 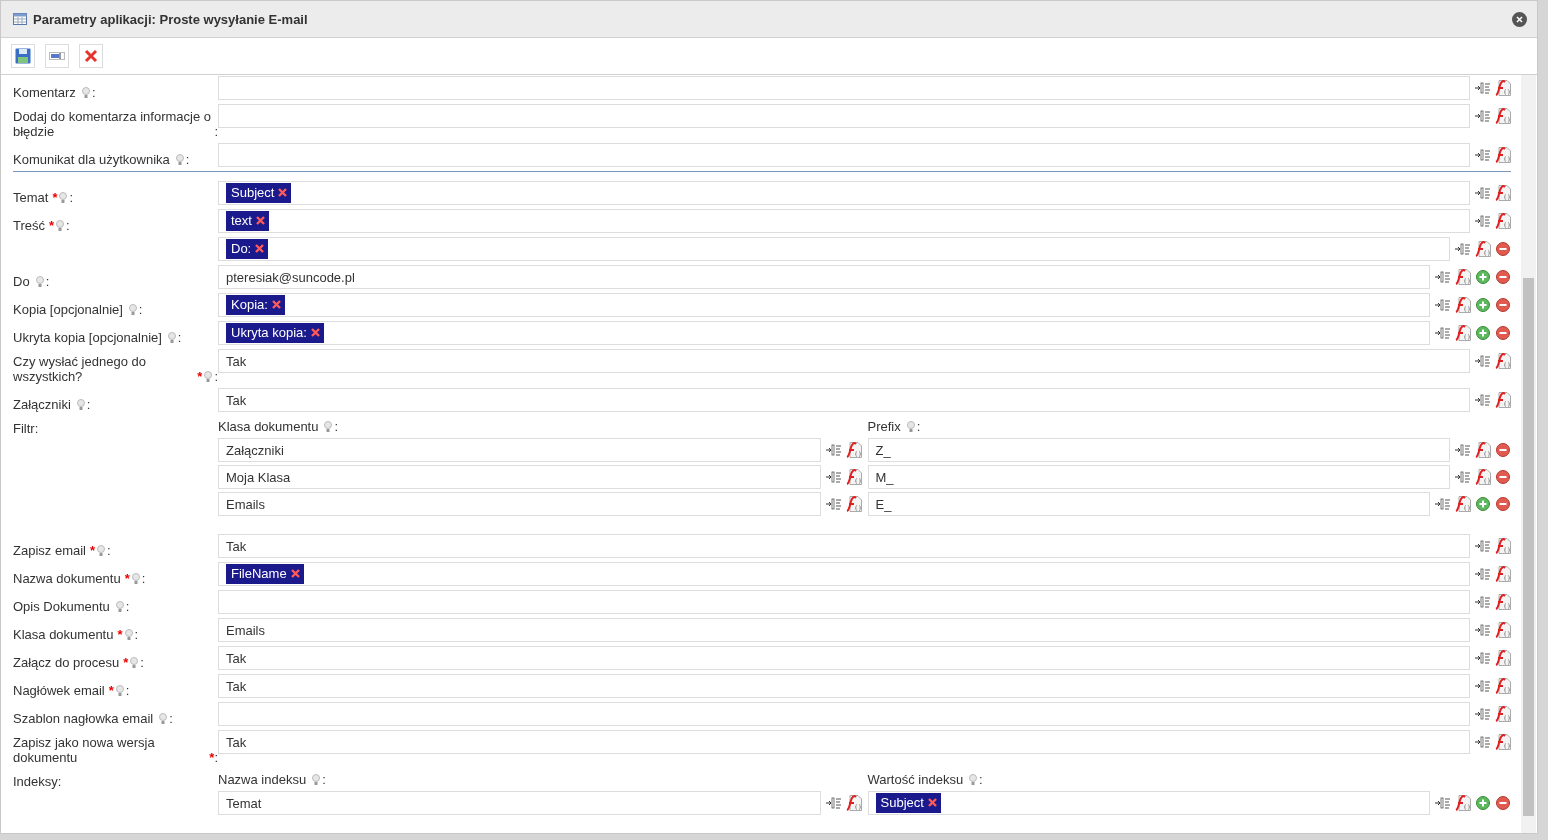 What do you see at coordinates (519, 803) in the screenshot?
I see `input-field: Temat` at bounding box center [519, 803].